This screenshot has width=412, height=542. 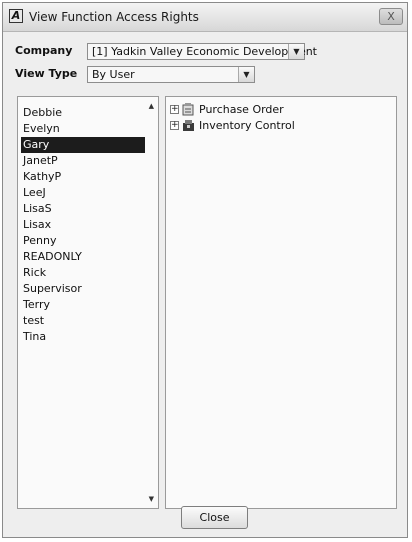 I want to click on user-list-item: Lisax, so click(x=83, y=225).